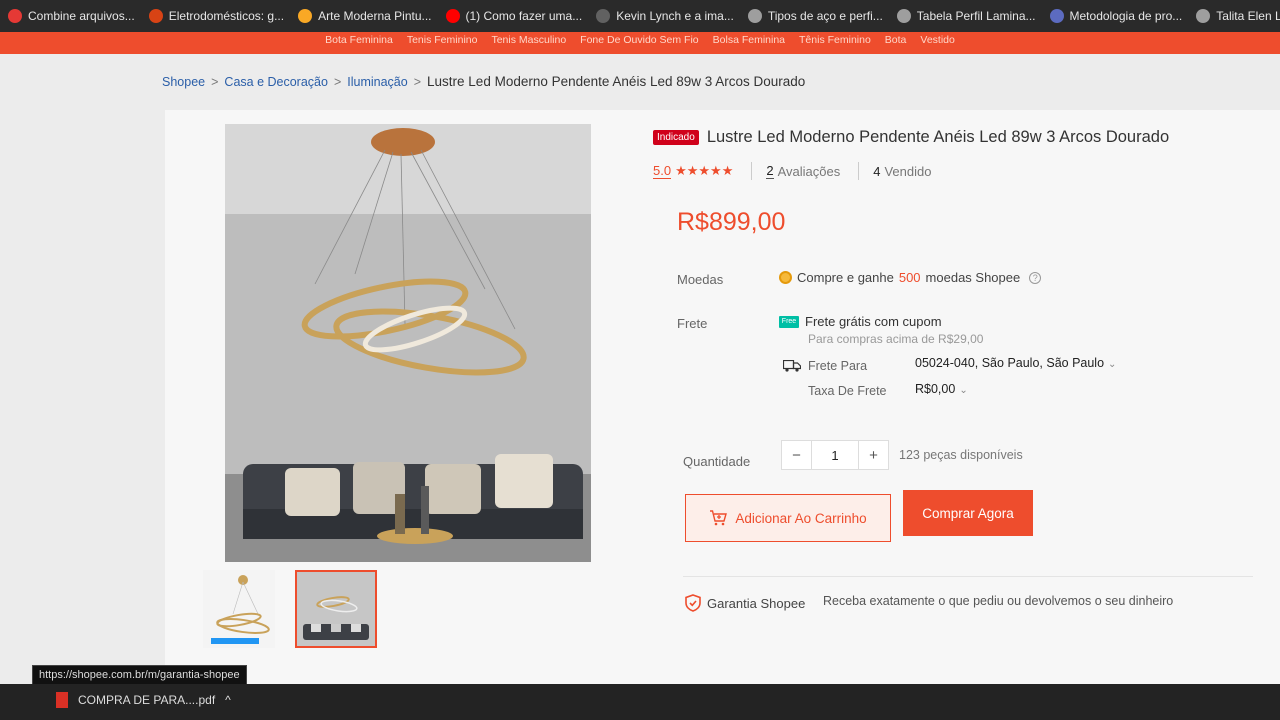 This screenshot has width=1280, height=720. What do you see at coordinates (1010, 363) in the screenshot?
I see `shipping-destination-value: 05024-040, São Paulo, São Paulo` at bounding box center [1010, 363].